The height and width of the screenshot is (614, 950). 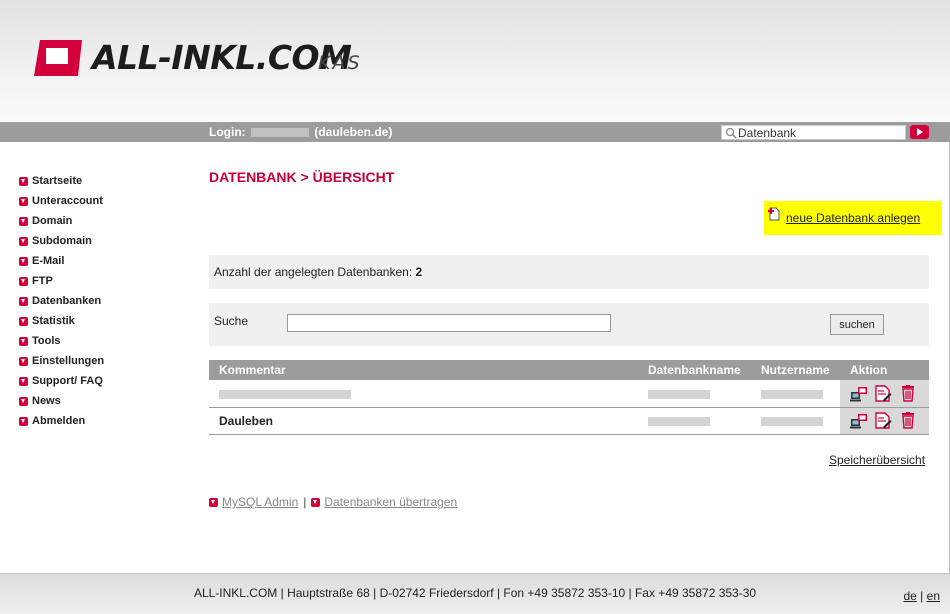 I want to click on sidebar-item-startseite: Startseite, so click(x=61, y=181).